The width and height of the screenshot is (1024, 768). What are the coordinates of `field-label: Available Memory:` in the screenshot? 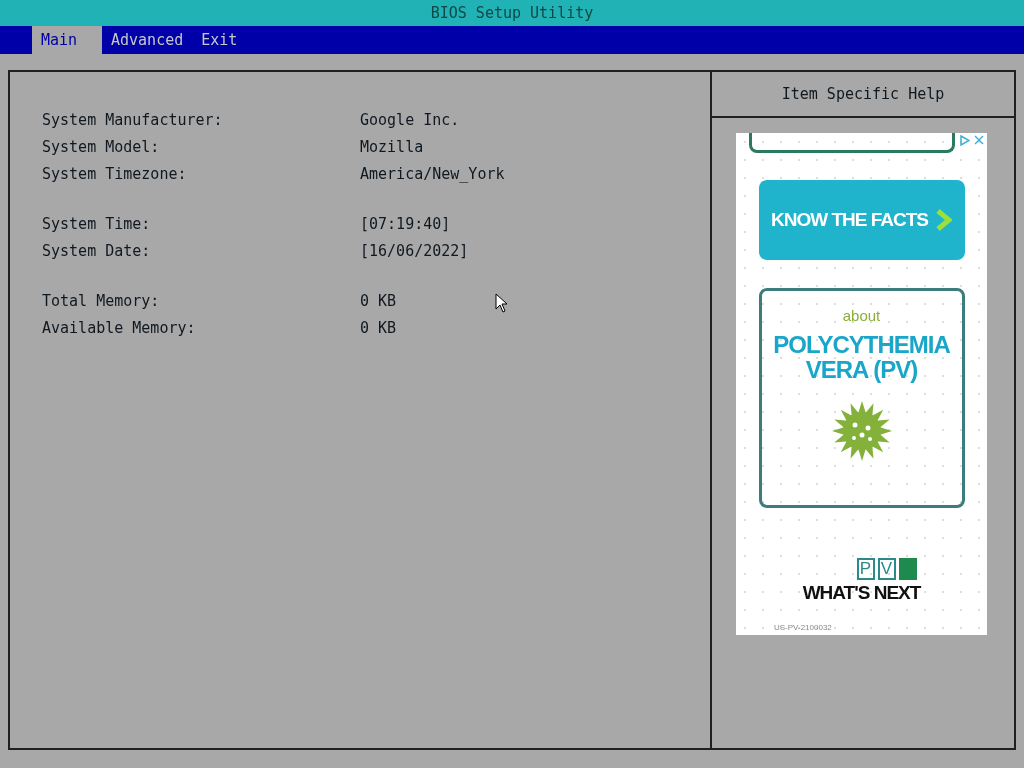 It's located at (119, 327).